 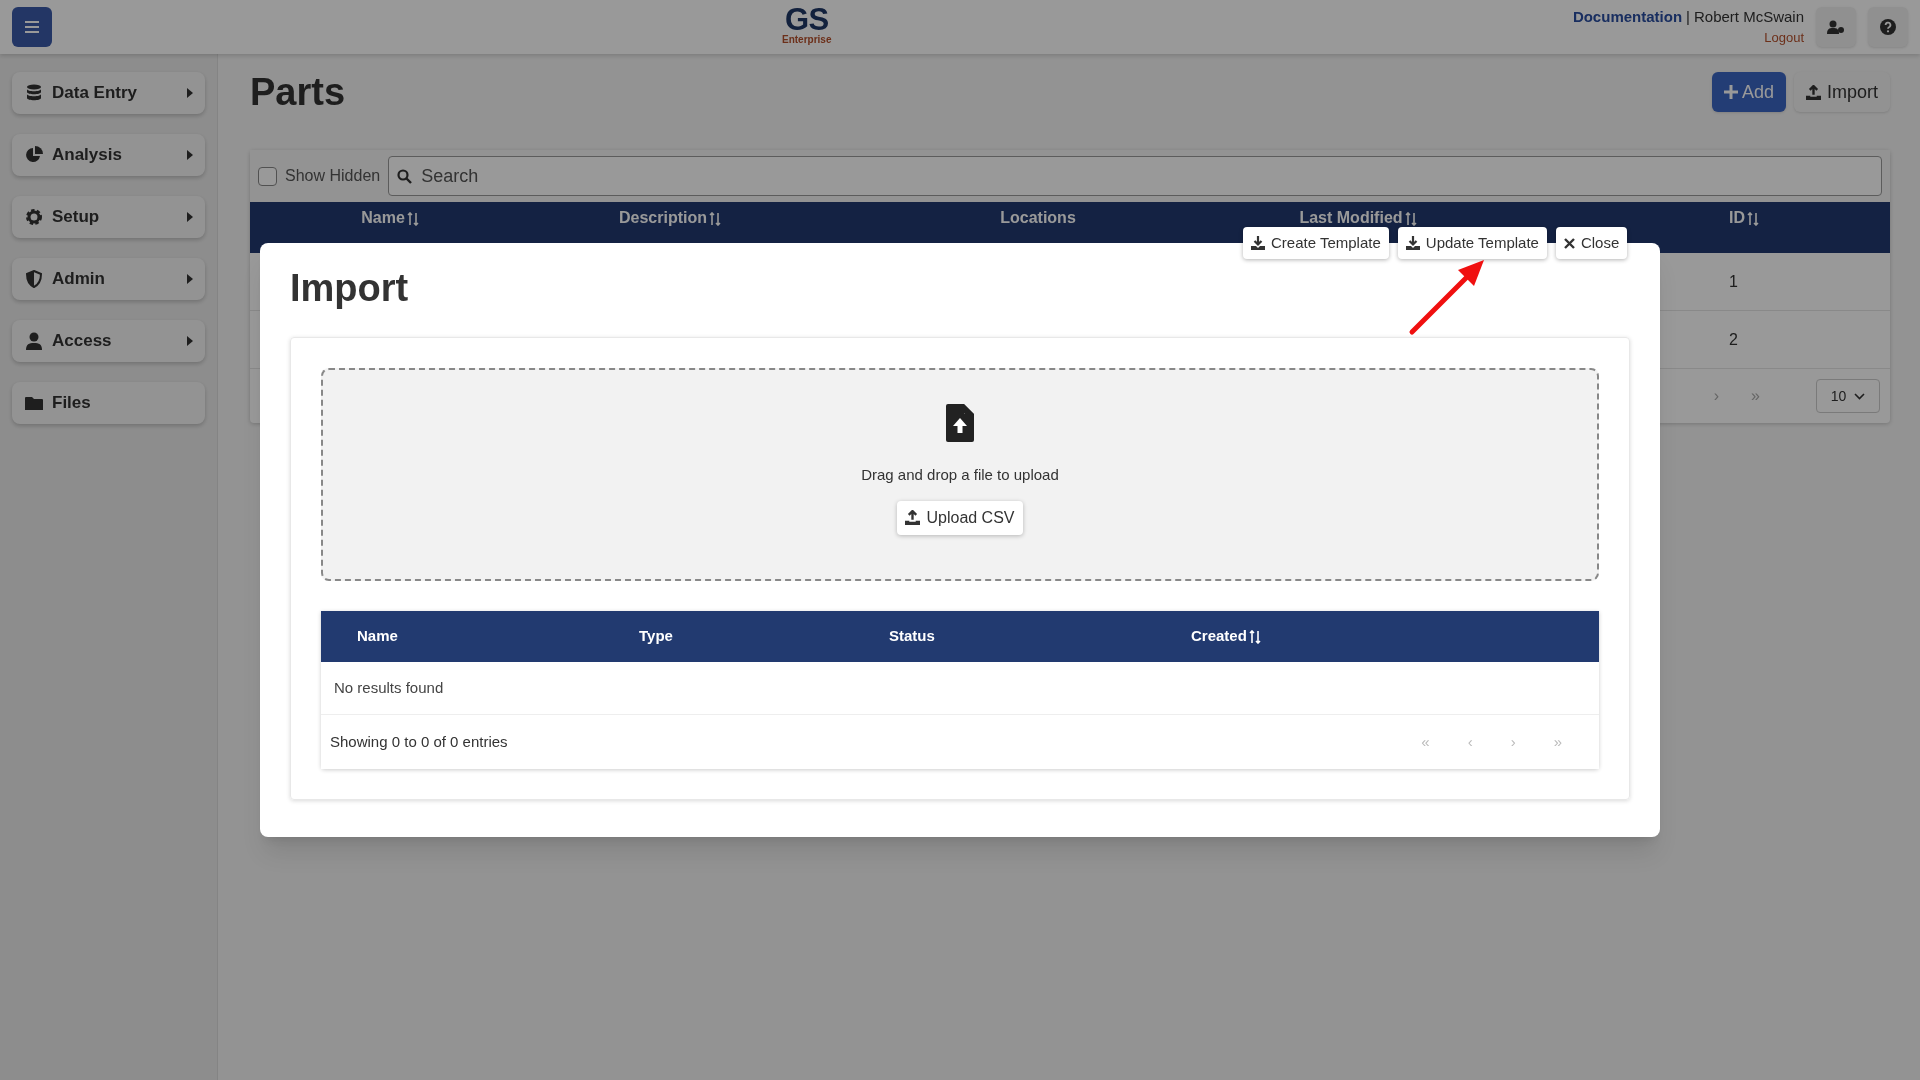 What do you see at coordinates (1569, 243) in the screenshot?
I see `close-icon` at bounding box center [1569, 243].